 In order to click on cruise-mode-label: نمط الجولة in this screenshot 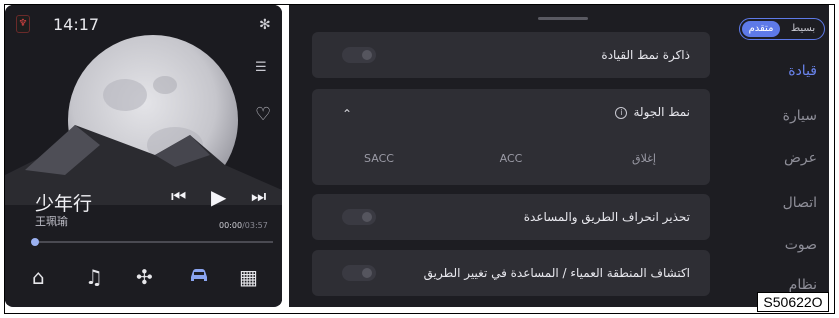, I will do `click(661, 112)`.